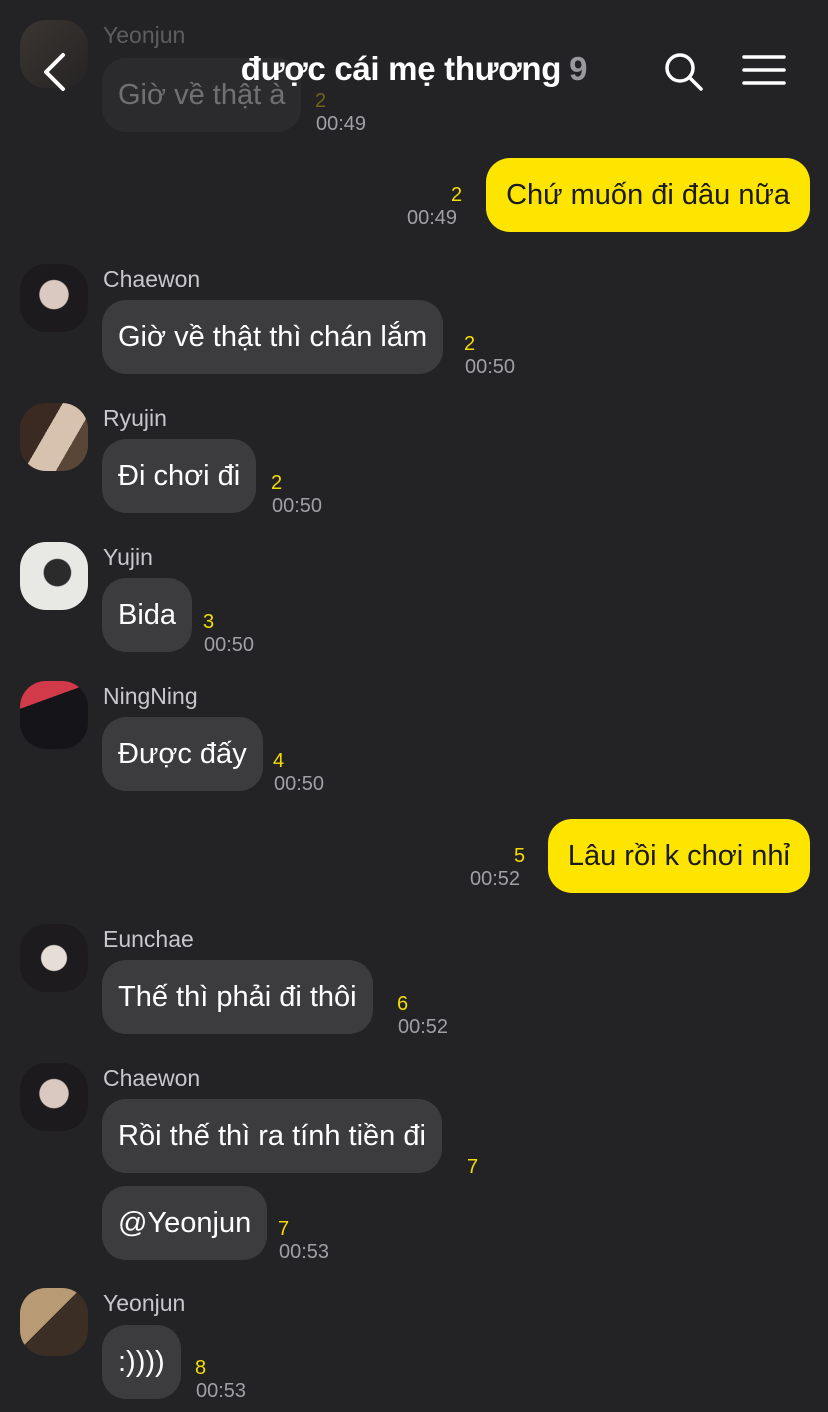  I want to click on unread-count: 6, so click(403, 1004).